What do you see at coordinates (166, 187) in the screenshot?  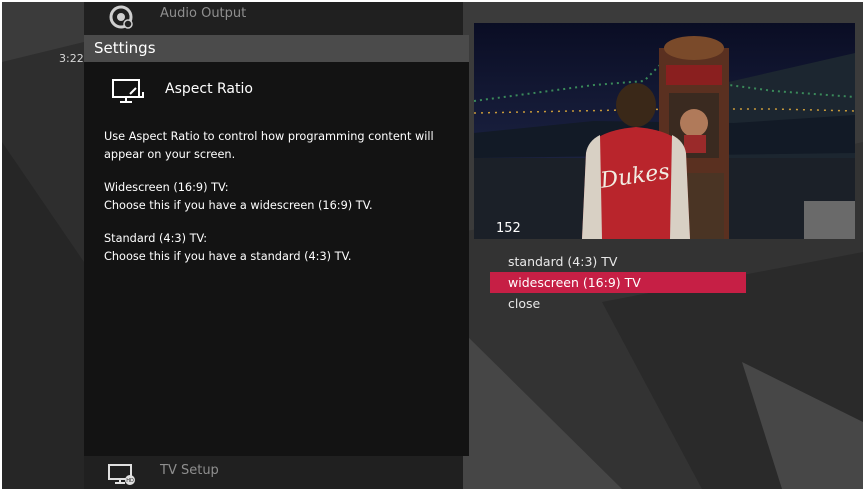 I see `widescreen-heading: Widescreen (16:9) TV:` at bounding box center [166, 187].